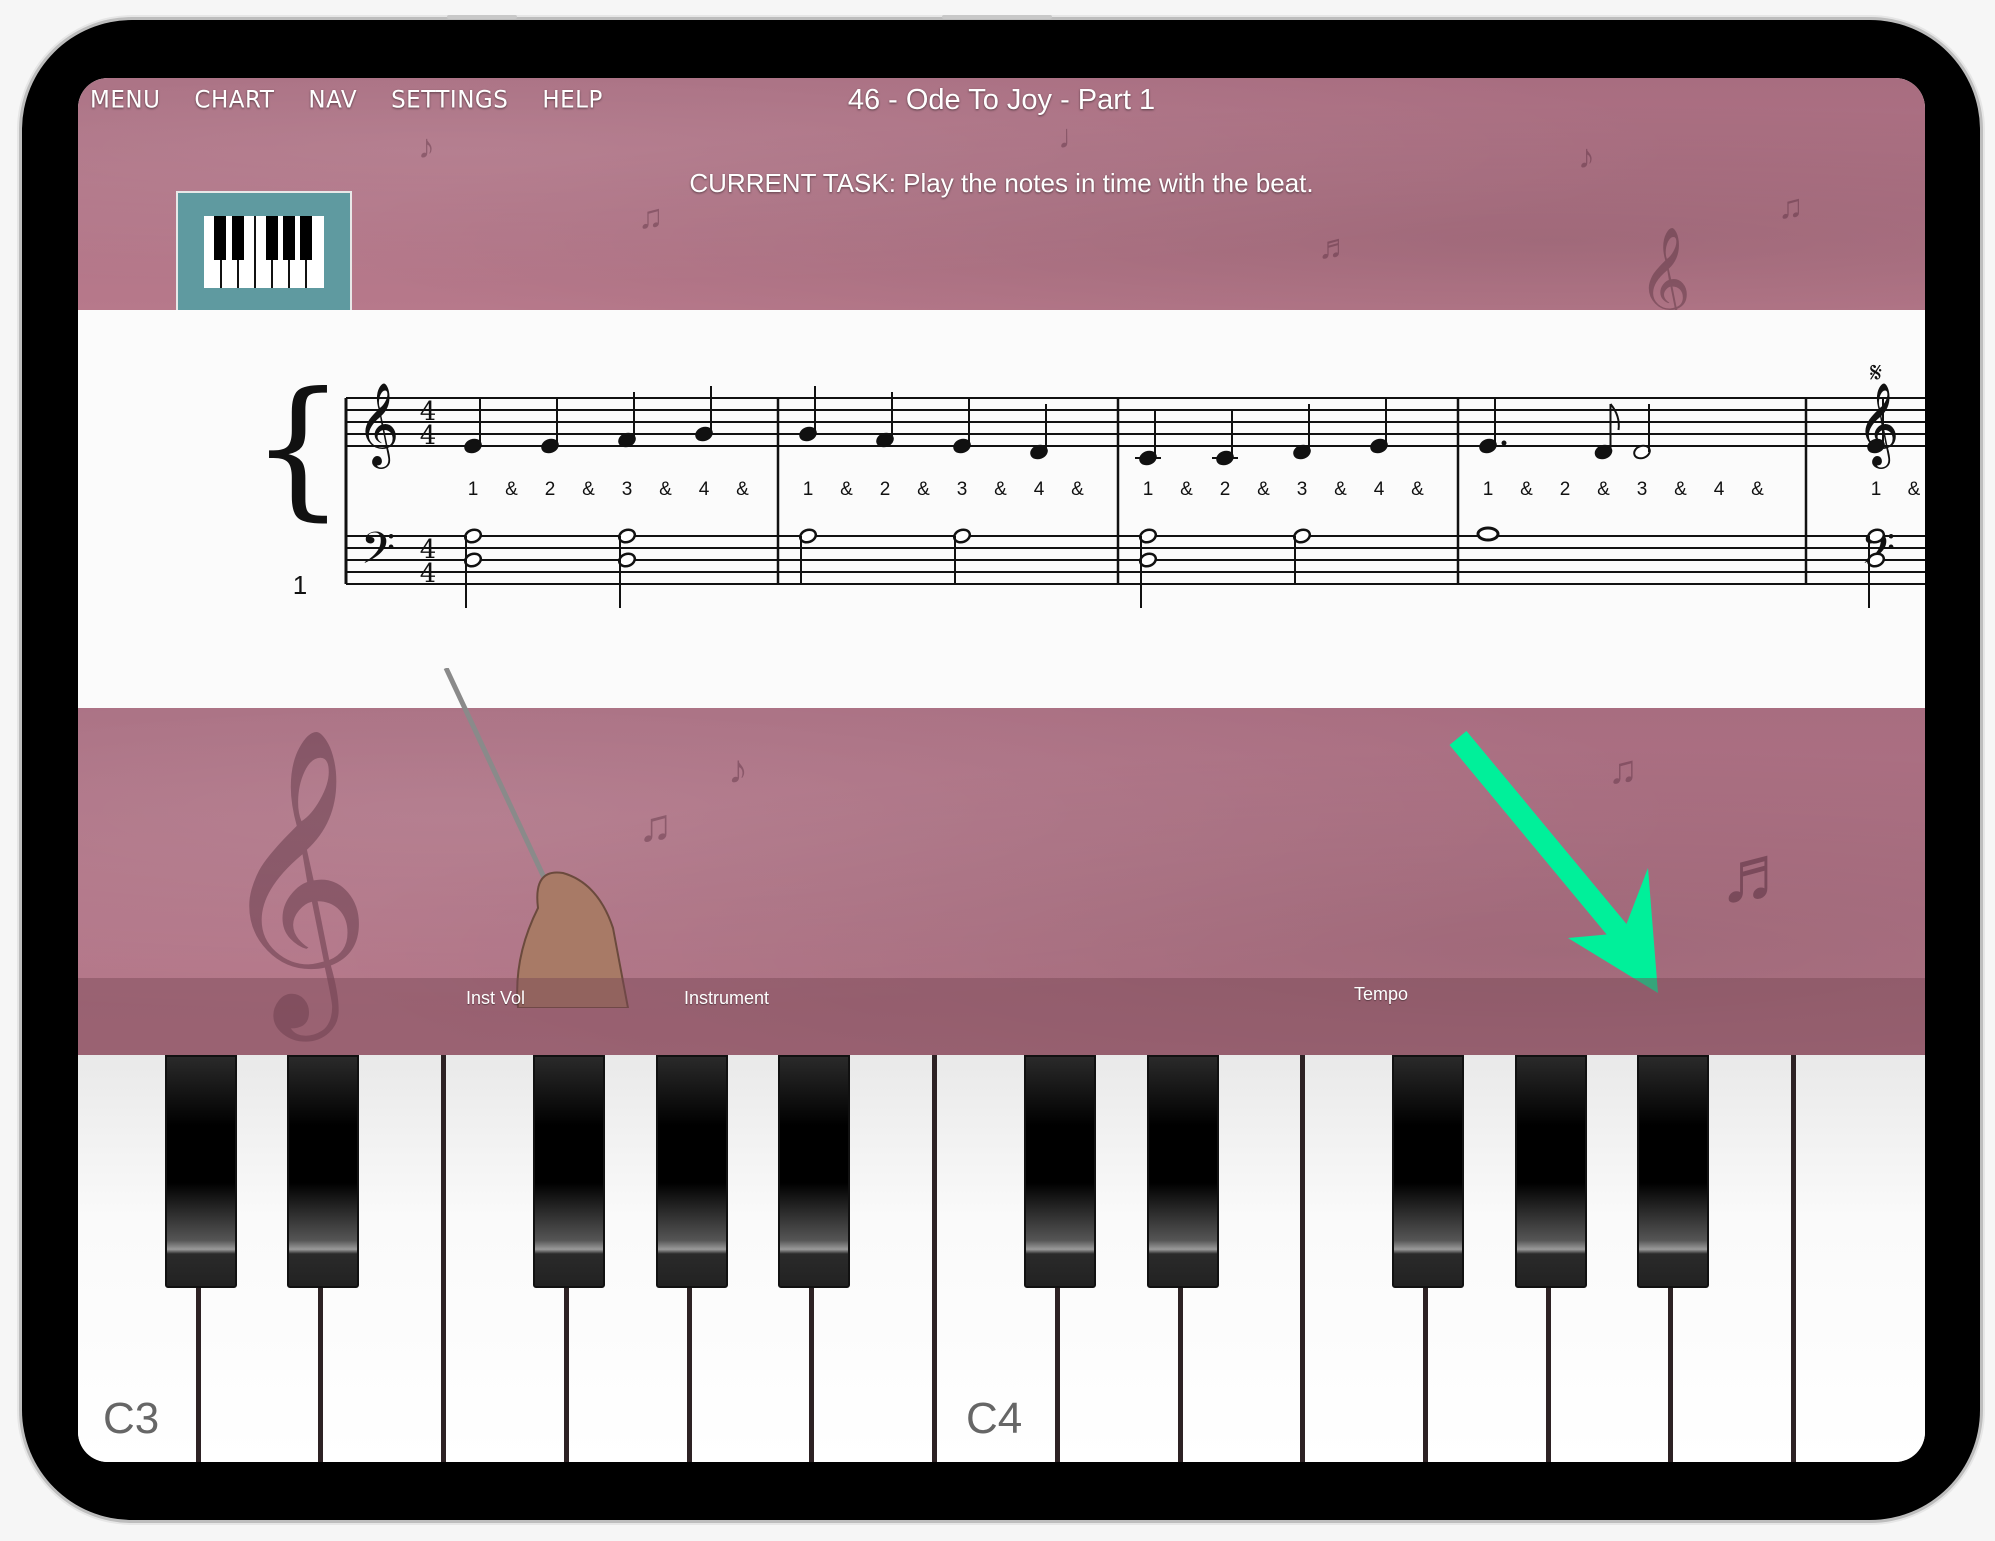 This screenshot has height=1541, width=1995. Describe the element at coordinates (1857, 1258) in the screenshot. I see `white-key` at that location.